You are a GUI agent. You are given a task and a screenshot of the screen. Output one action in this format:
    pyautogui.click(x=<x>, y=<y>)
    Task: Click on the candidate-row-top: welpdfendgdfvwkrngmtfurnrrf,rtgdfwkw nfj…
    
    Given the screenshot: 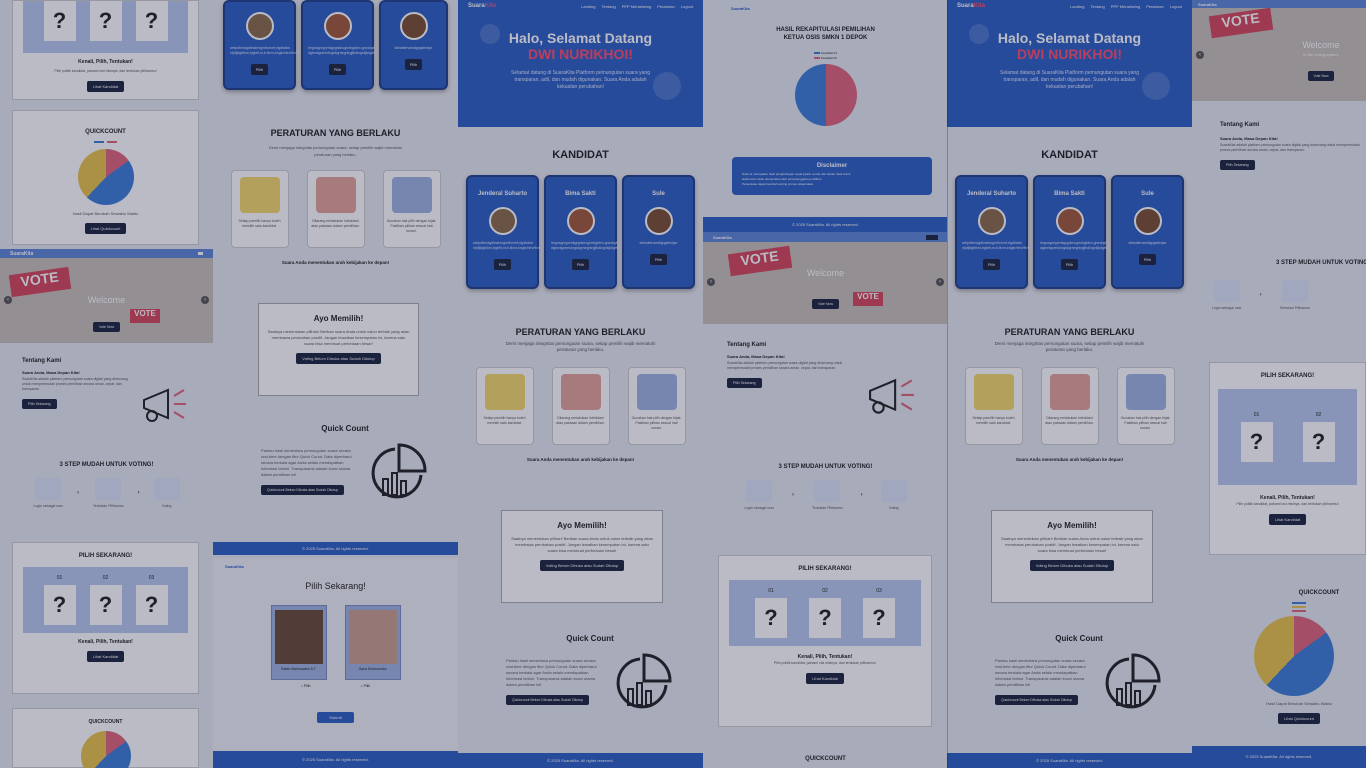 What is the action you would take?
    pyautogui.click(x=335, y=46)
    